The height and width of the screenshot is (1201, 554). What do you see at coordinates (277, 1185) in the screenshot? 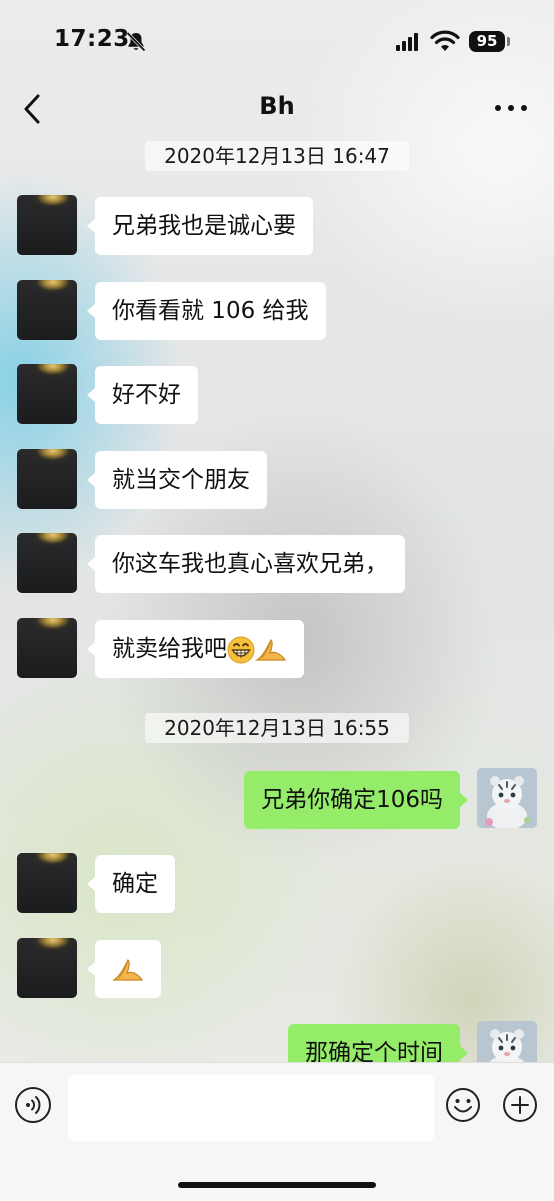
I see `home-indicator` at bounding box center [277, 1185].